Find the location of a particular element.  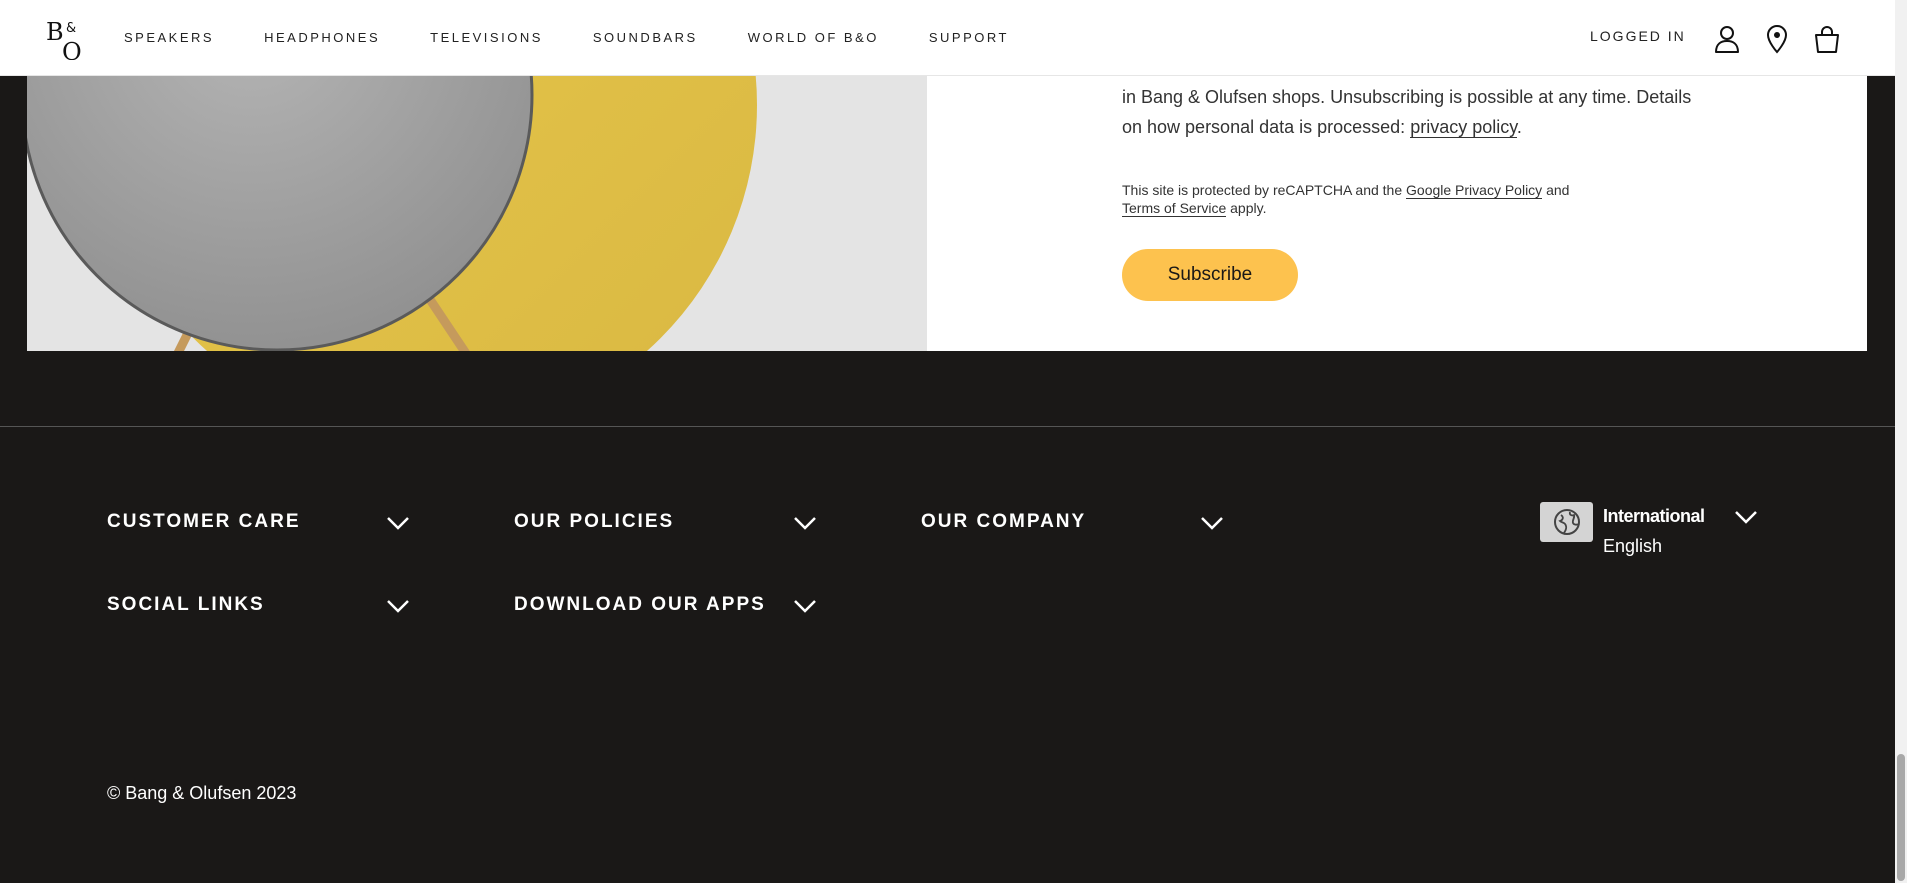

footer-customer-care: CUSTOMER CARE is located at coordinates (204, 522).